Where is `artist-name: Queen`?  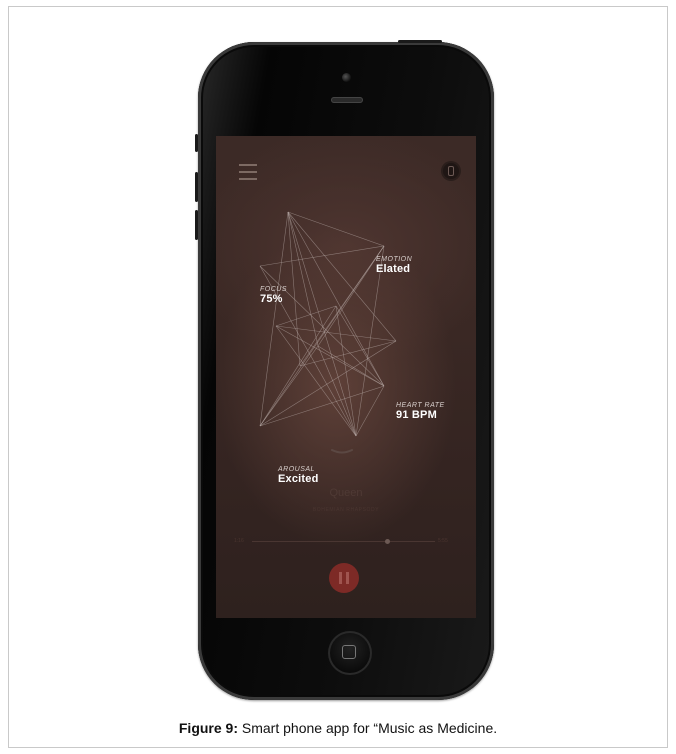 artist-name: Queen is located at coordinates (346, 493).